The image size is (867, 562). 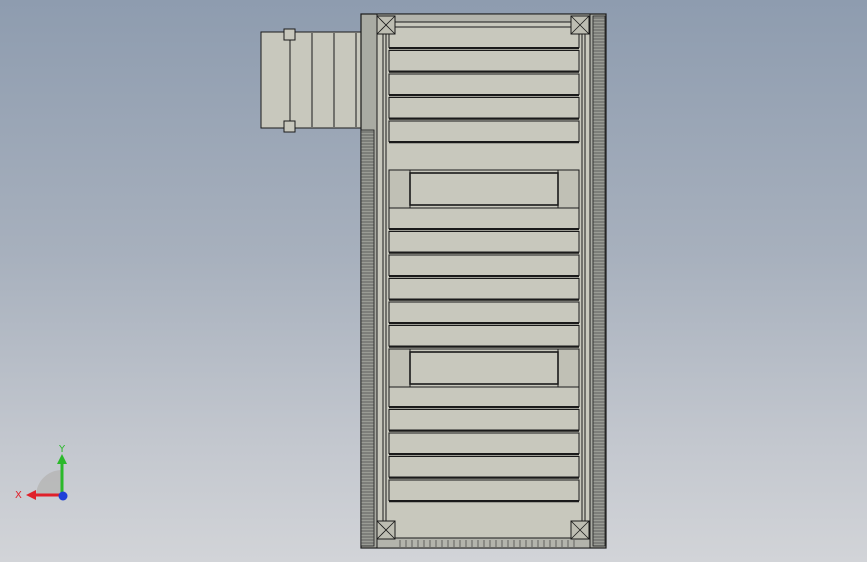 What do you see at coordinates (62, 459) in the screenshot?
I see `y-axis-arrow` at bounding box center [62, 459].